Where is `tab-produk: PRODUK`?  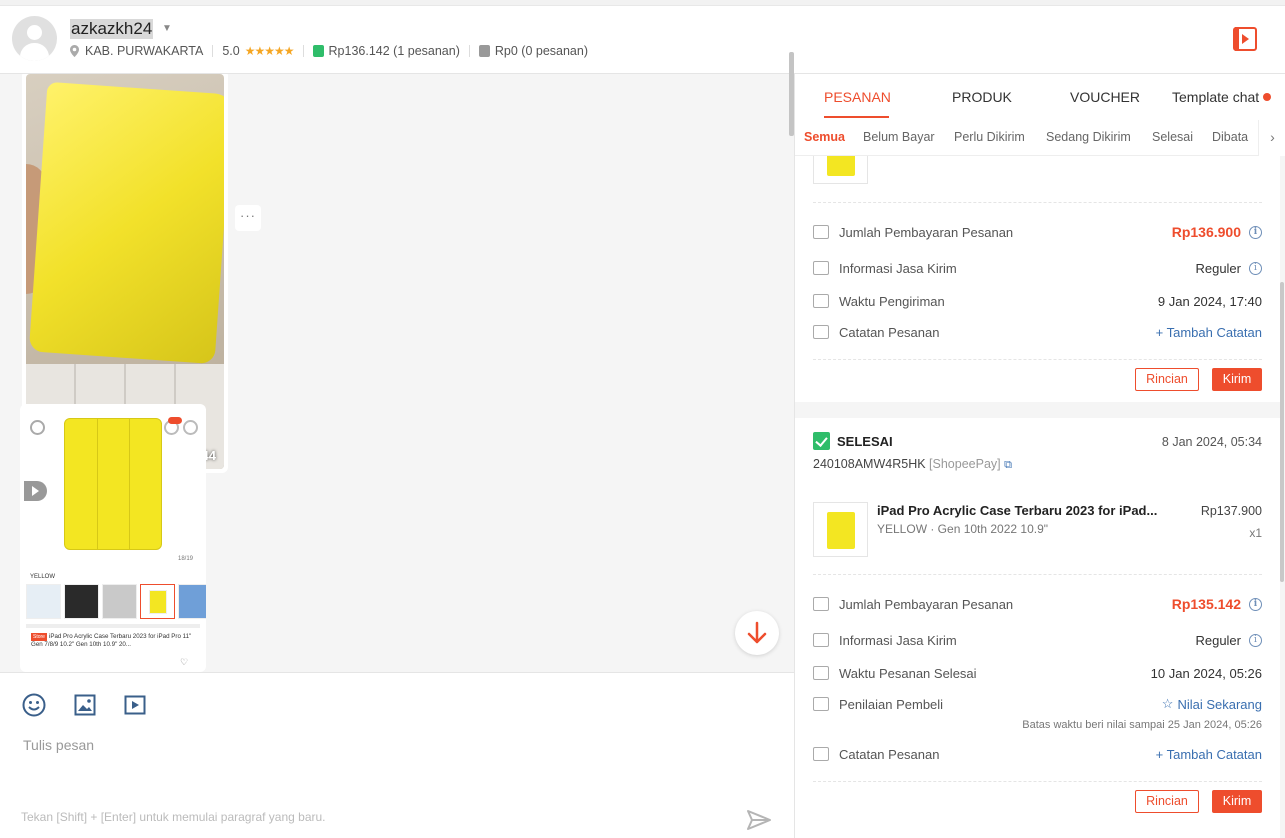
tab-produk: PRODUK is located at coordinates (982, 97).